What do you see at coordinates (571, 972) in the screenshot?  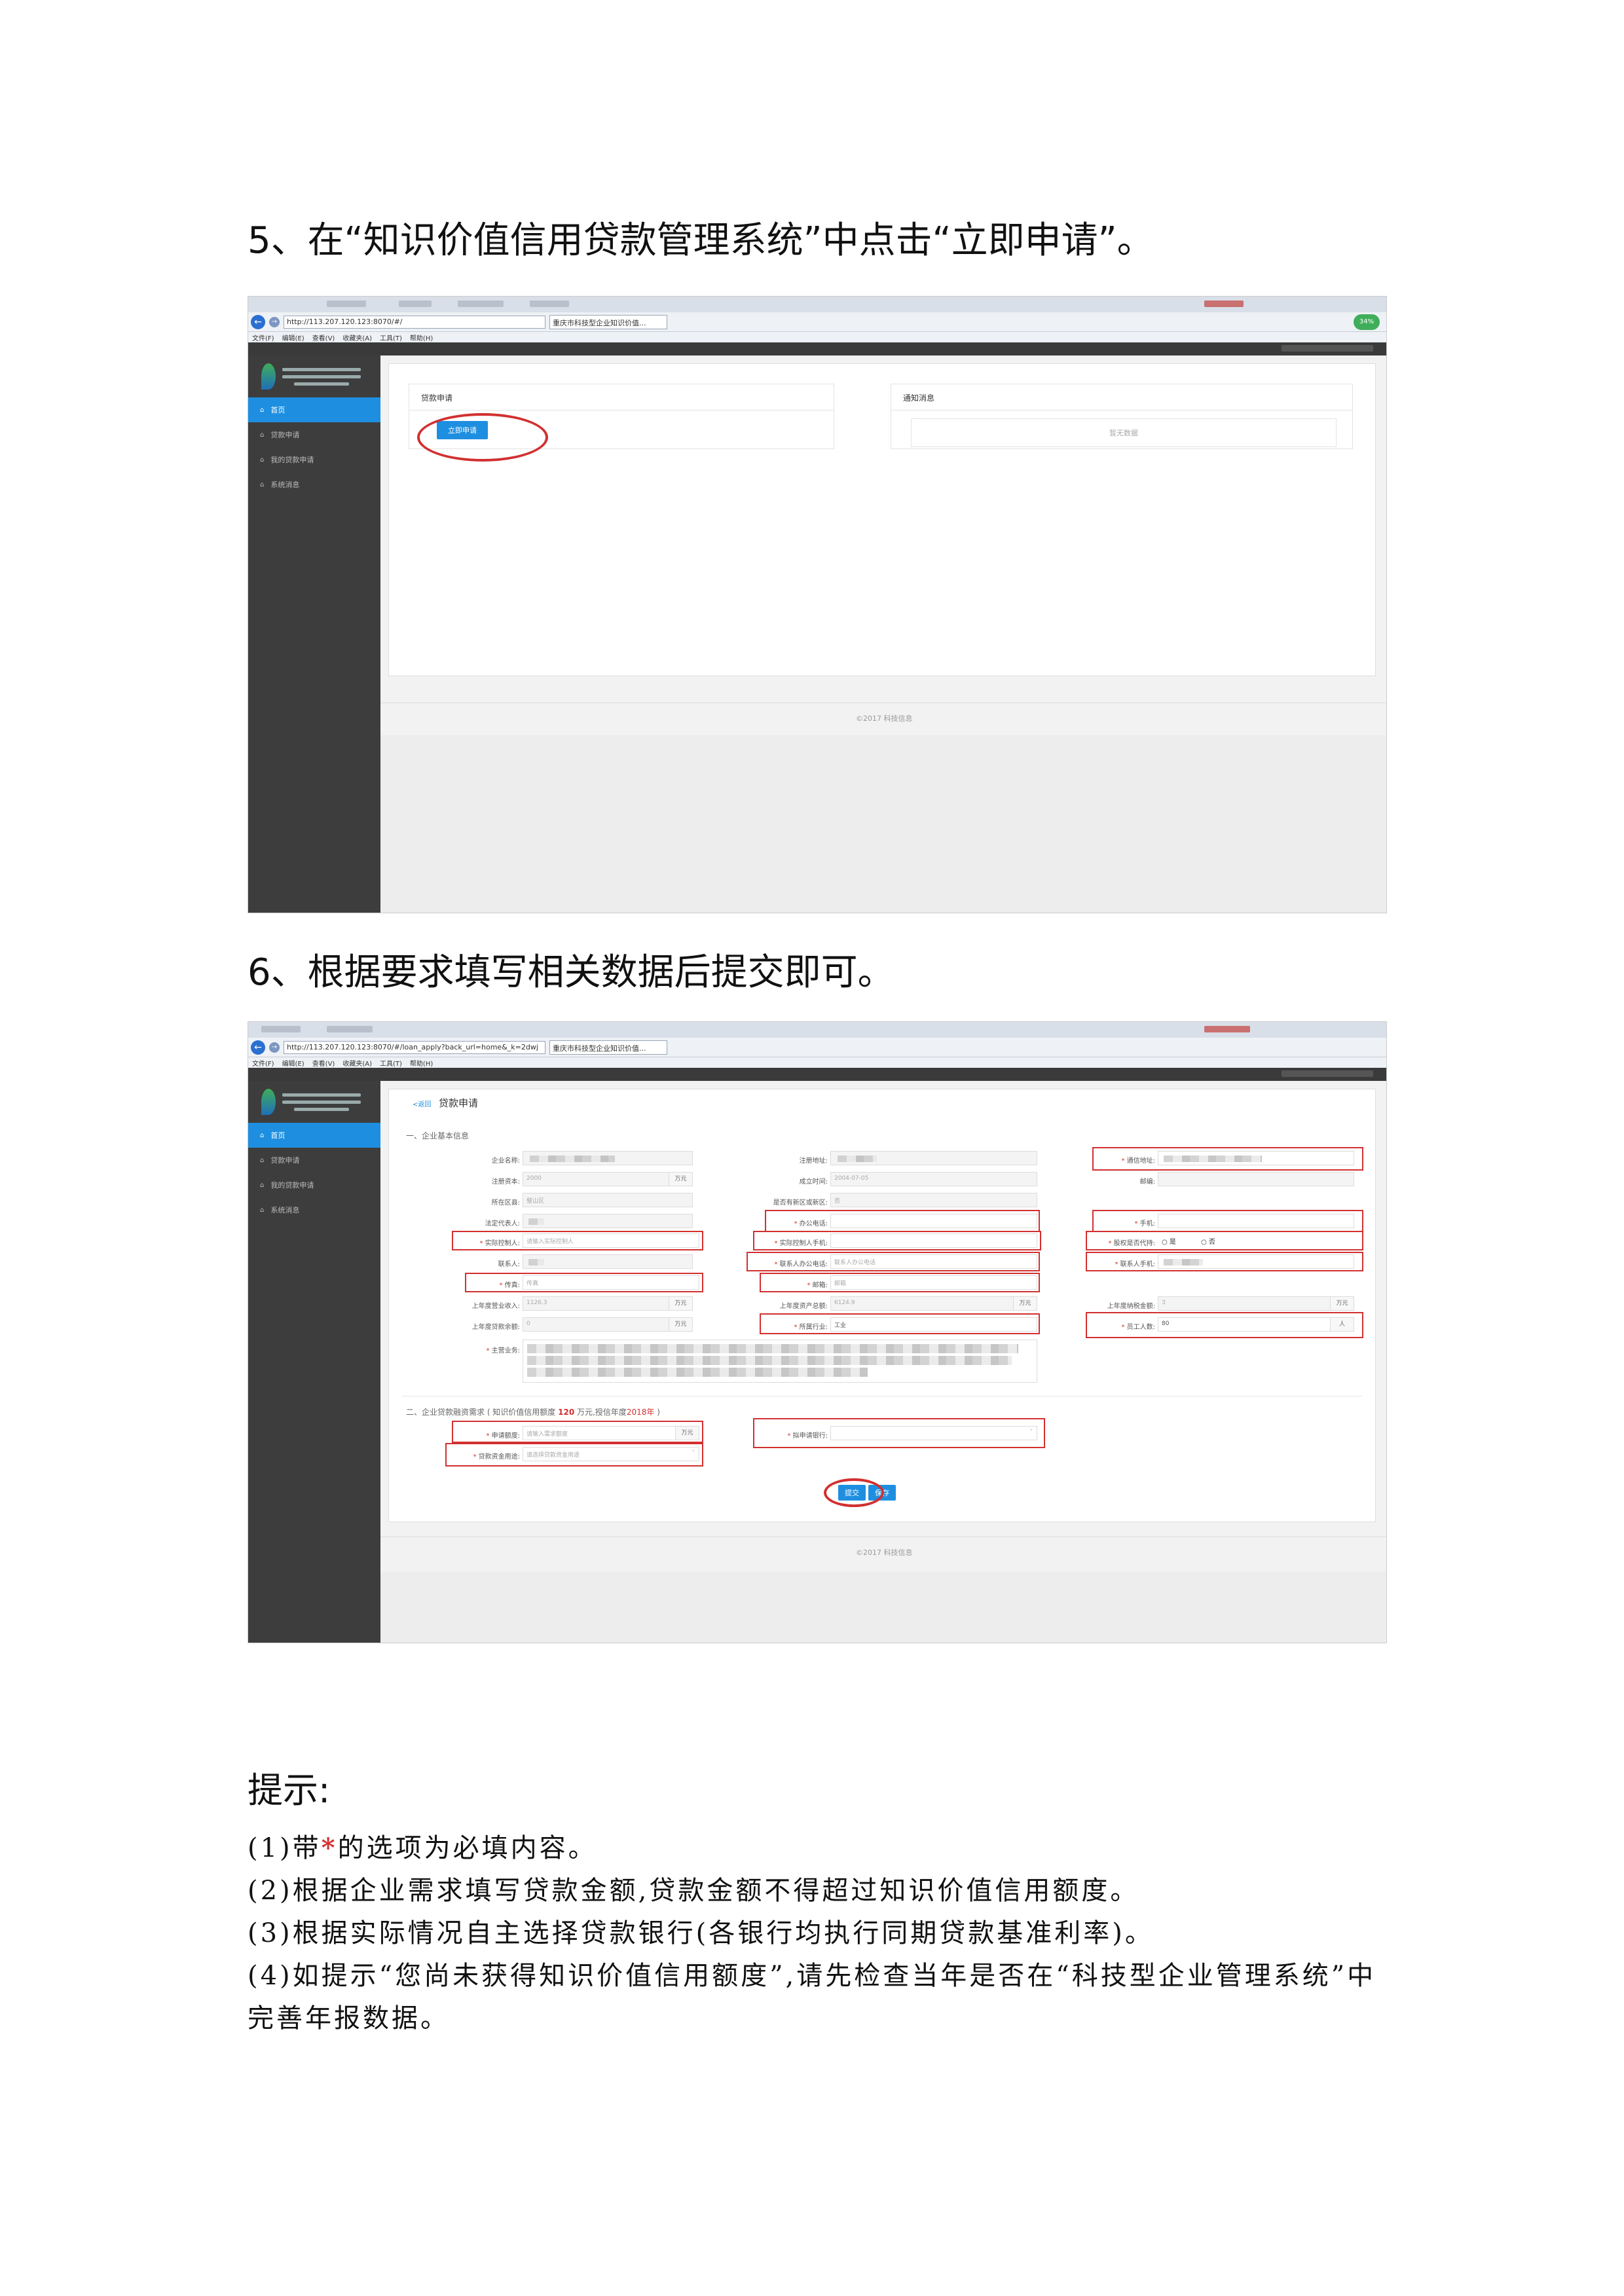 I see `step-6-heading: 6、根据要求填写相关数据后提交即可。` at bounding box center [571, 972].